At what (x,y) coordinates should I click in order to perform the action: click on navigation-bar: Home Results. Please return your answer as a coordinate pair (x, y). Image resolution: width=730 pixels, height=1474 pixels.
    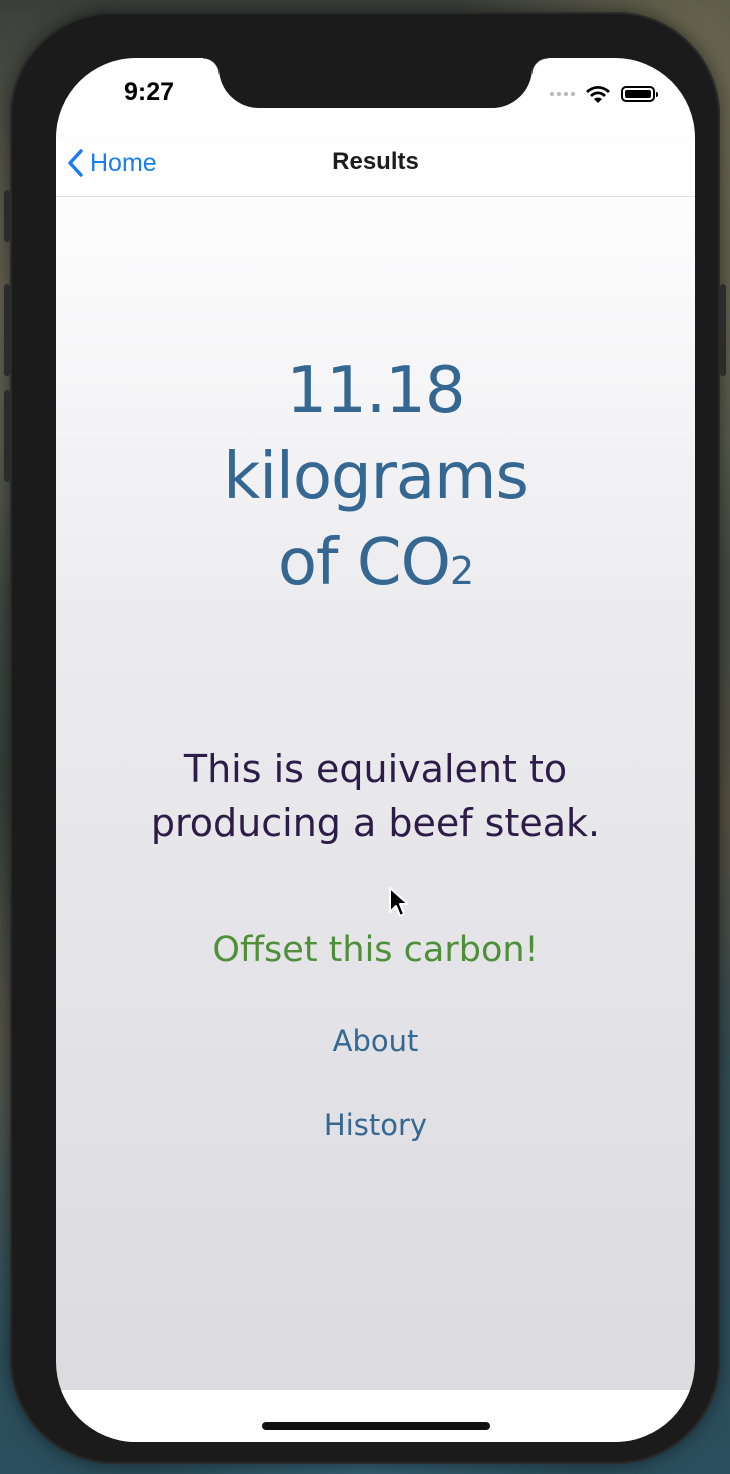
    Looking at the image, I should click on (375, 169).